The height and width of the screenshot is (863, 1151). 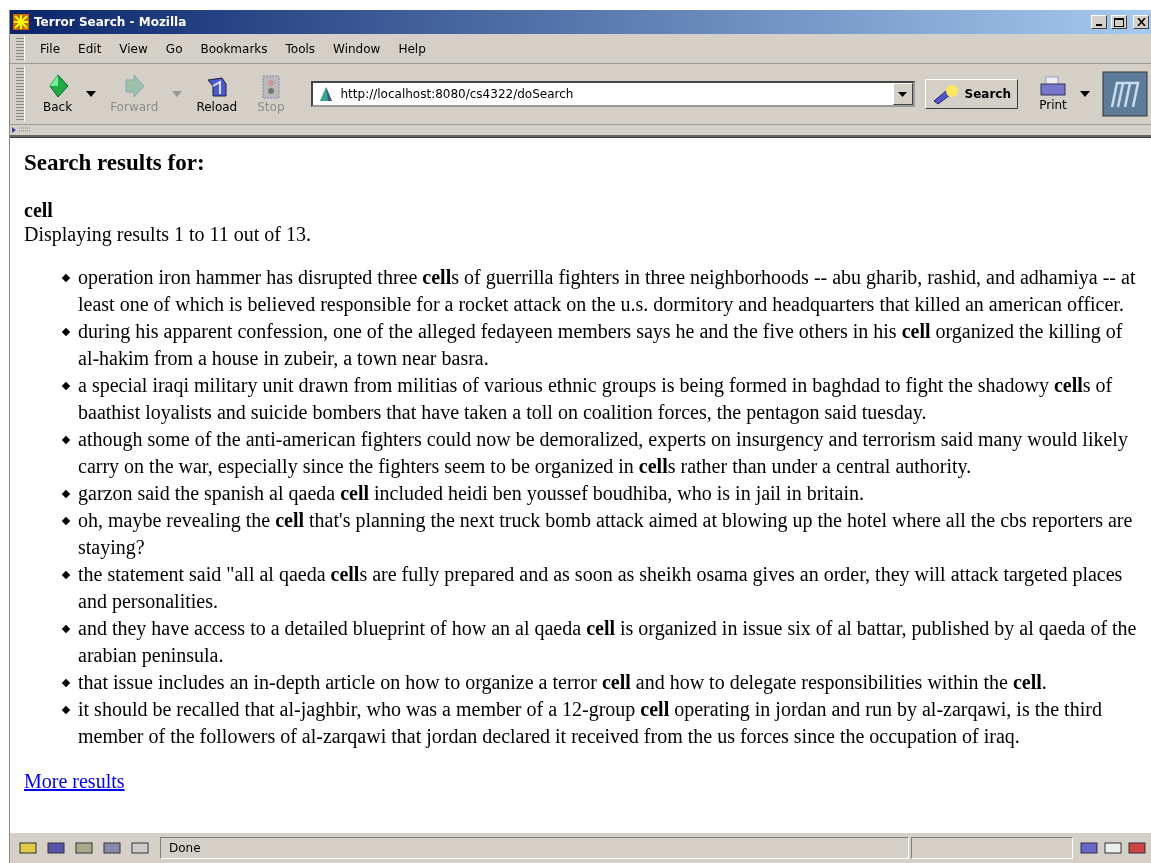 I want to click on app-icon, so click(x=21, y=22).